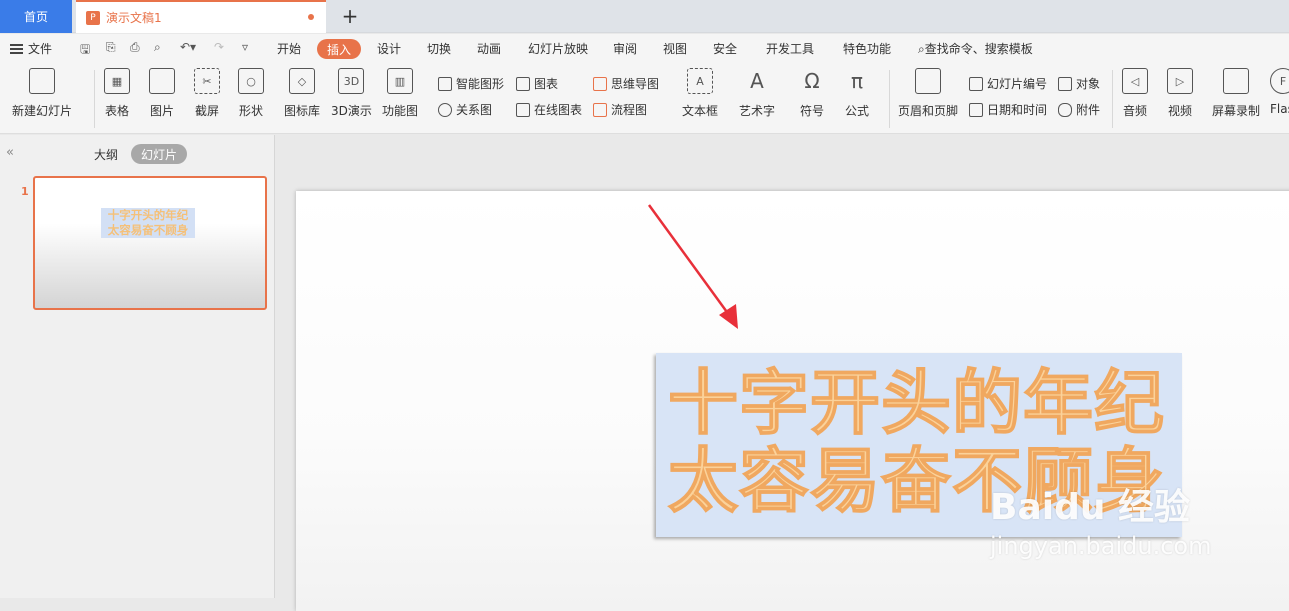 Image resolution: width=1289 pixels, height=611 pixels. What do you see at coordinates (976, 109) in the screenshot?
I see `calendar-icon` at bounding box center [976, 109].